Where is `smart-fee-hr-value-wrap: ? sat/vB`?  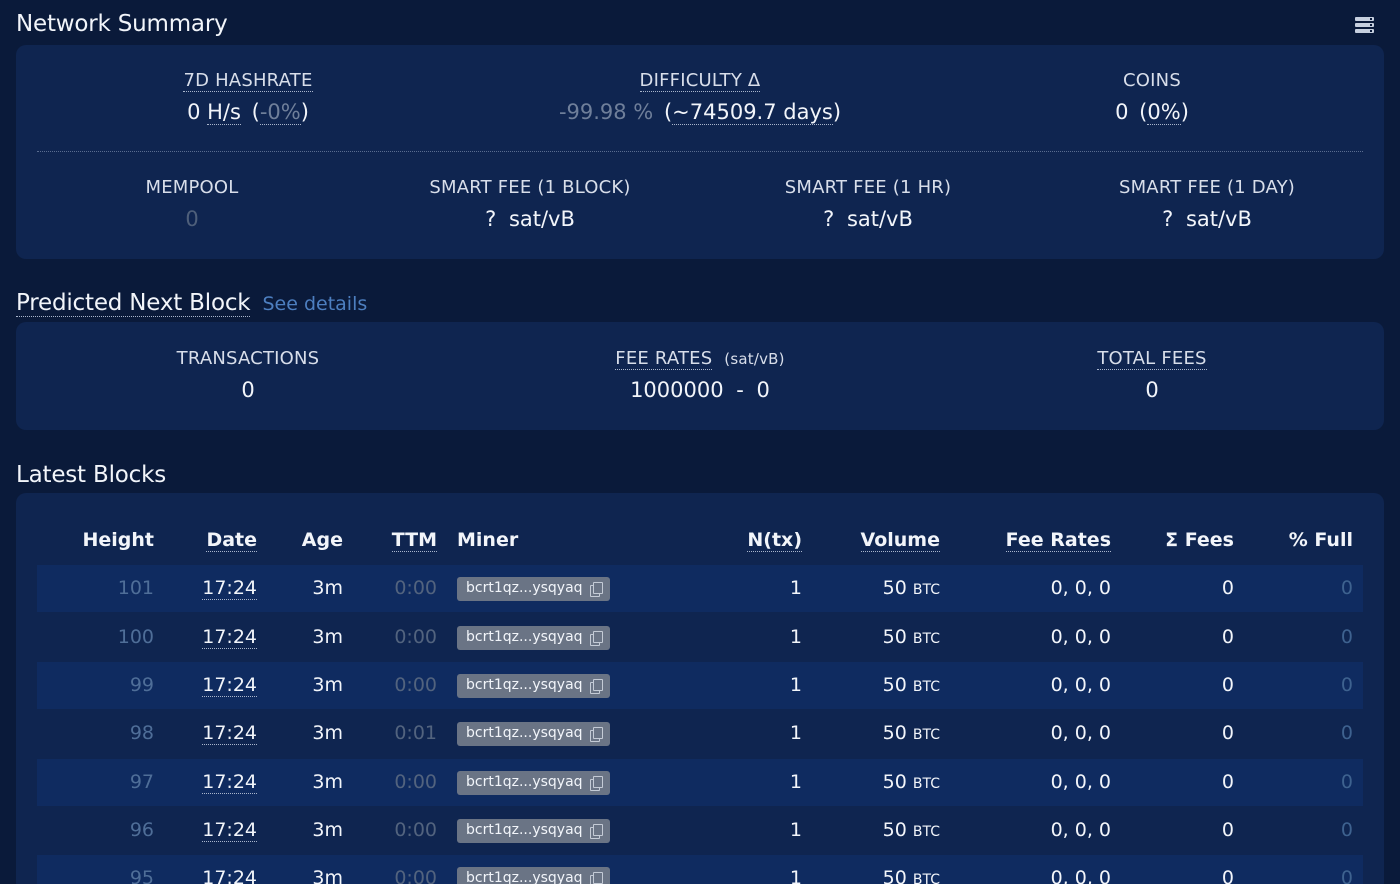
smart-fee-hr-value-wrap: ? sat/vB is located at coordinates (868, 219).